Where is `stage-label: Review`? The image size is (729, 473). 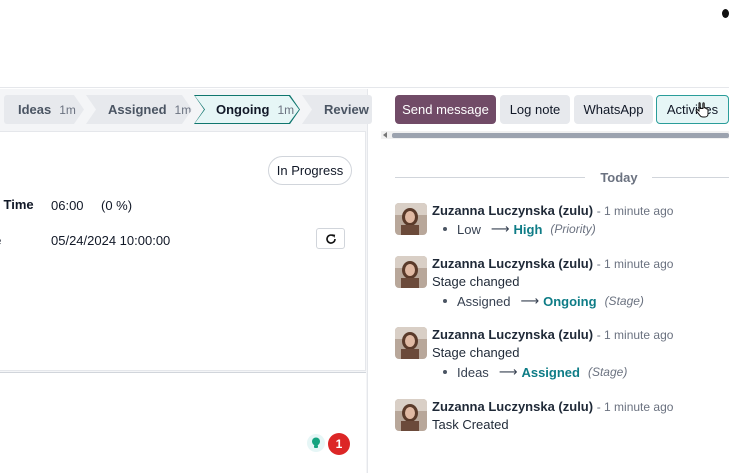
stage-label: Review is located at coordinates (346, 109).